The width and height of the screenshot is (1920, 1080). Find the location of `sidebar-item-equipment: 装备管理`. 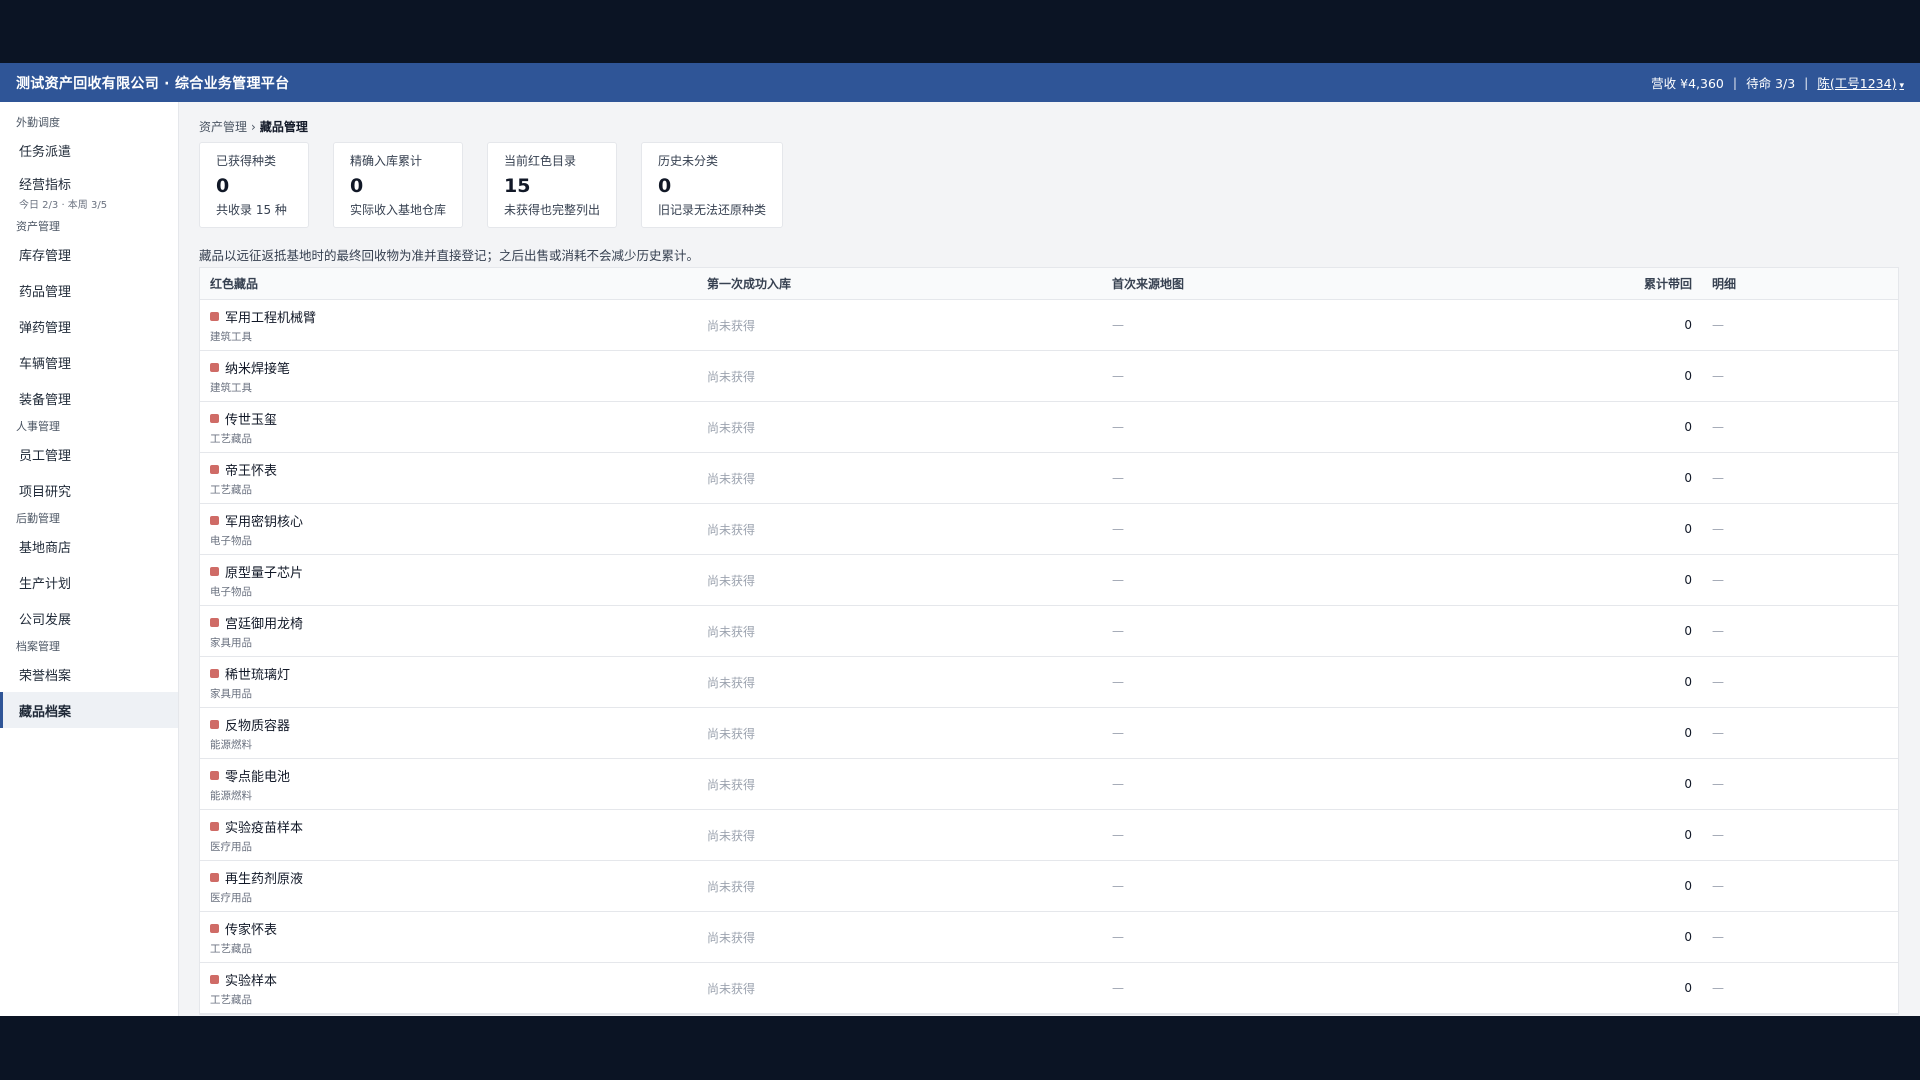

sidebar-item-equipment: 装备管理 is located at coordinates (89, 398).